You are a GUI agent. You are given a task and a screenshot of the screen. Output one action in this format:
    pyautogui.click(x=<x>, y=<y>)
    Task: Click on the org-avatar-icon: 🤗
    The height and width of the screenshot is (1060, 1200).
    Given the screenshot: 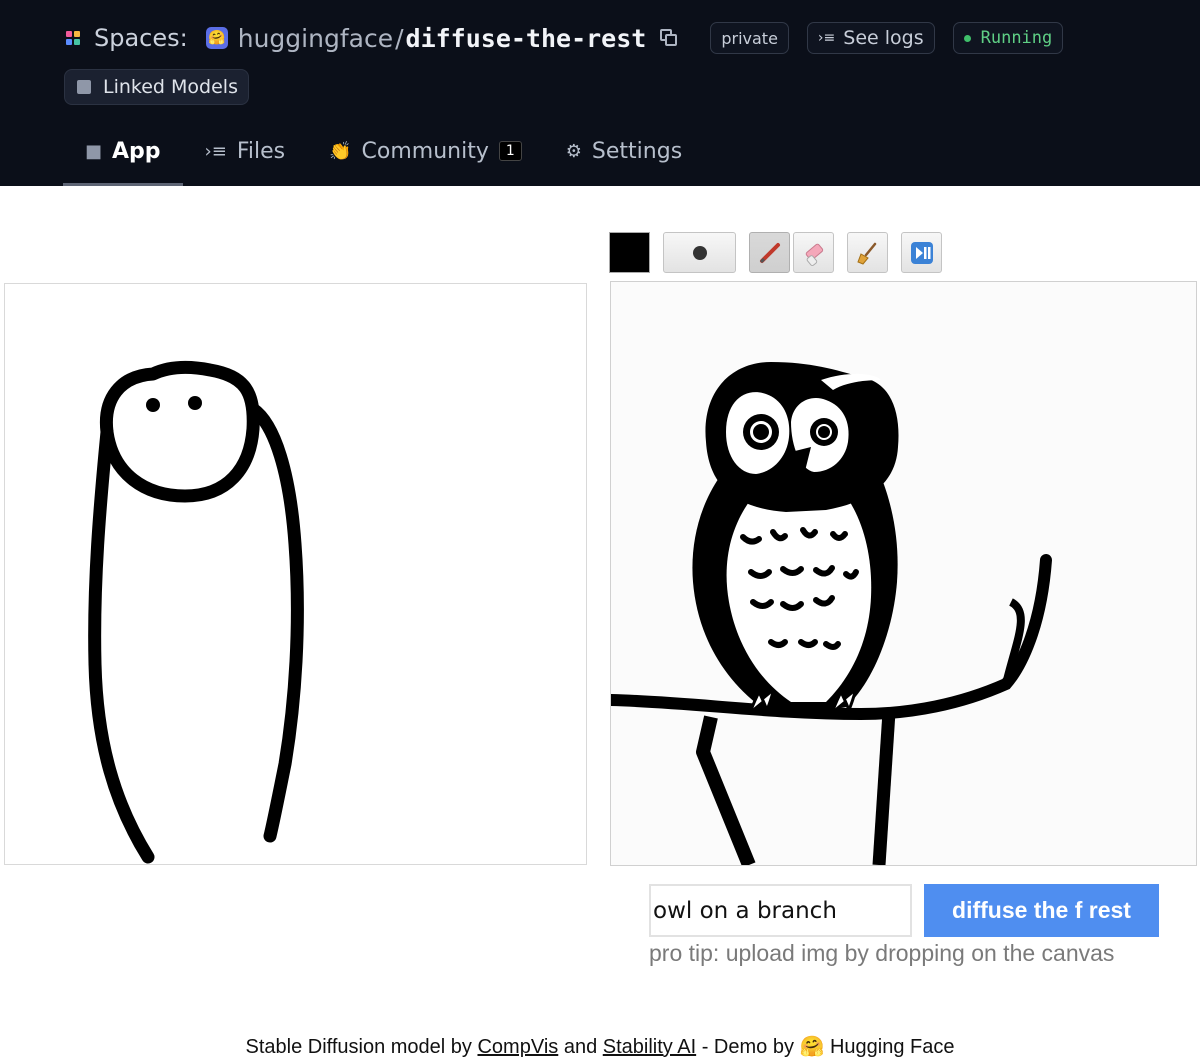 What is the action you would take?
    pyautogui.click(x=216, y=38)
    